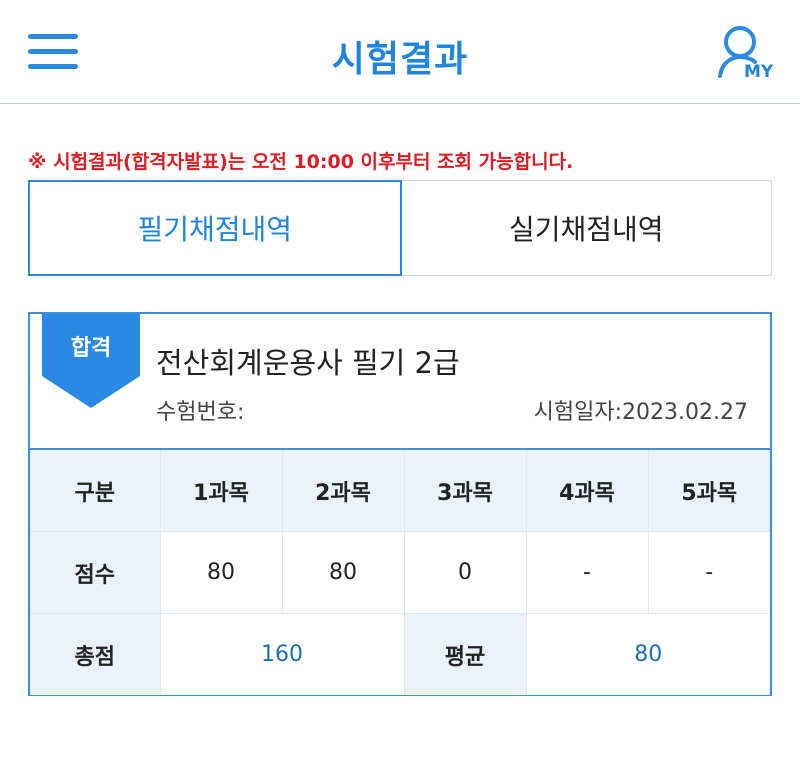 This screenshot has height=764, width=800. What do you see at coordinates (759, 72) in the screenshot?
I see `my-label: MY` at bounding box center [759, 72].